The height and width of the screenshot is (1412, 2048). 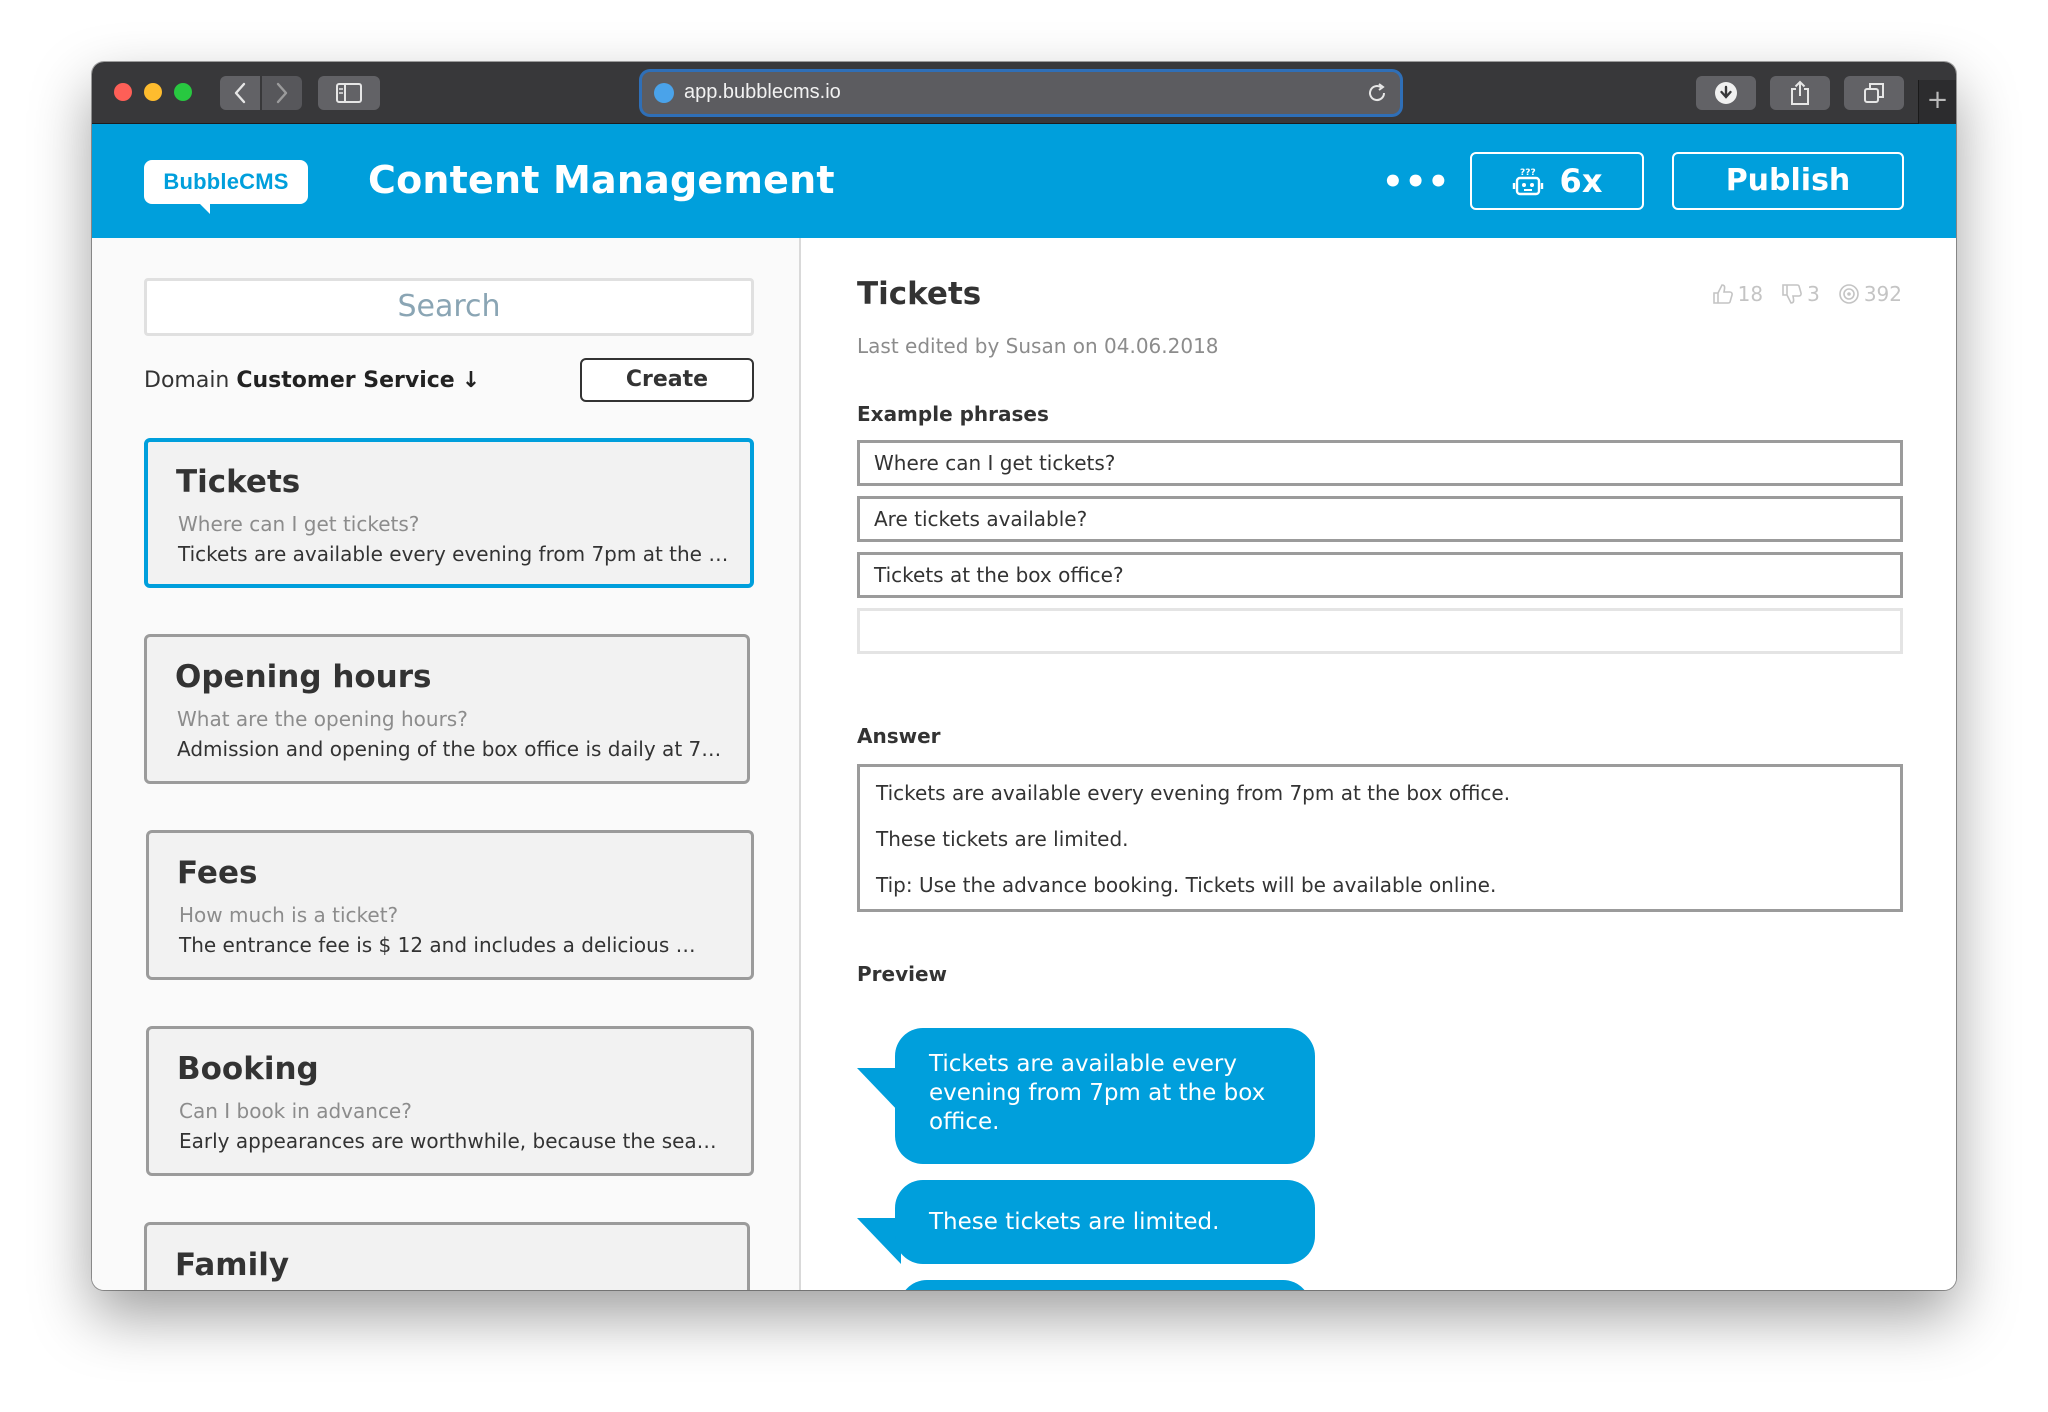 What do you see at coordinates (303, 677) in the screenshot?
I see `card-title: Opening hours` at bounding box center [303, 677].